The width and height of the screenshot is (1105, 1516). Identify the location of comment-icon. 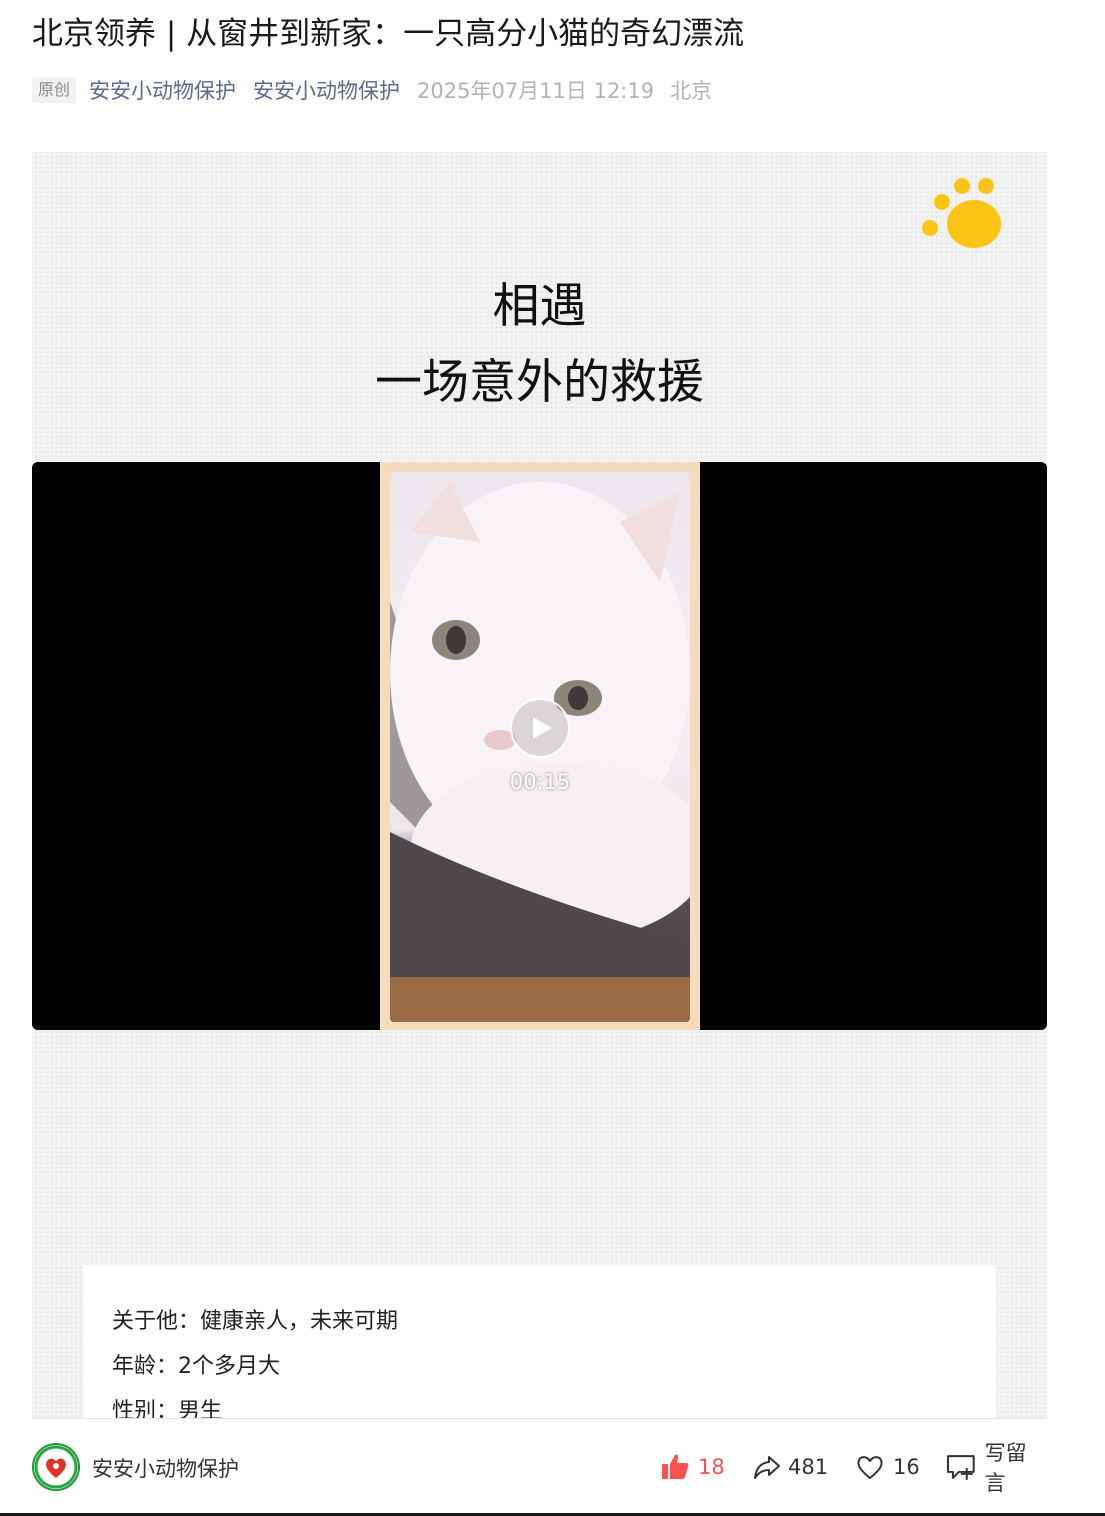
(960, 1467).